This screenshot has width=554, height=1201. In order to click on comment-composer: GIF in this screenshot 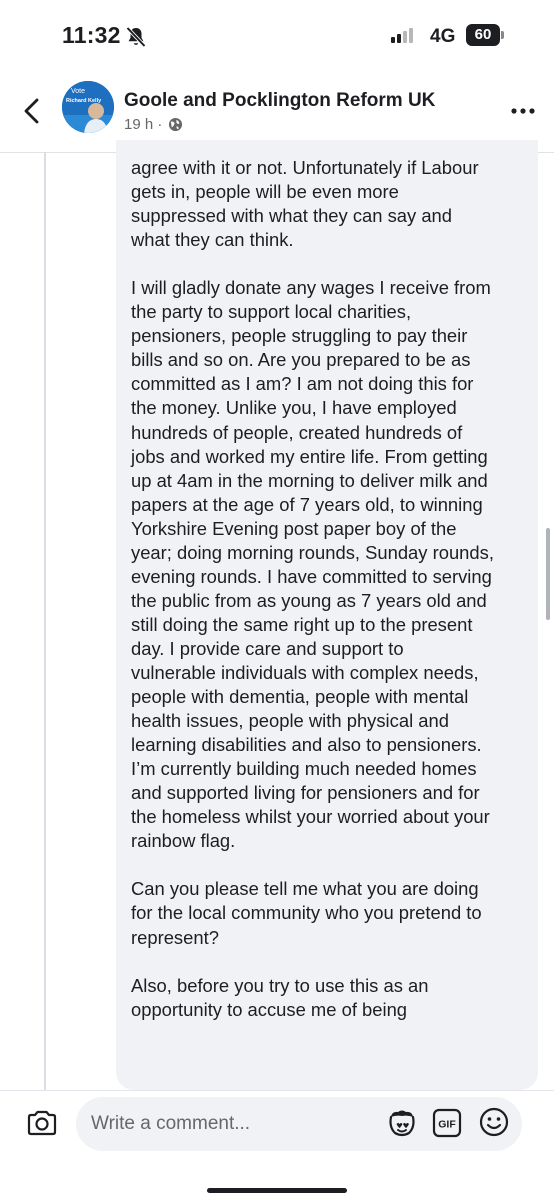, I will do `click(277, 1145)`.